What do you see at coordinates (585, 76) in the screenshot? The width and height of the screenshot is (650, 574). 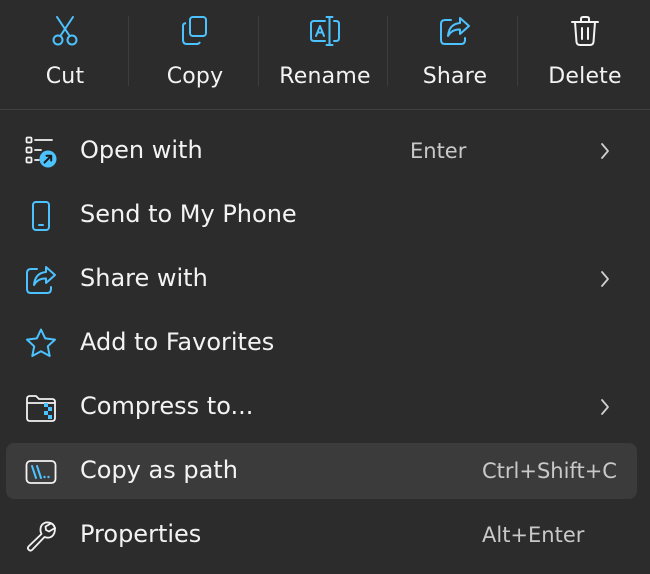 I see `delete-label: Delete` at bounding box center [585, 76].